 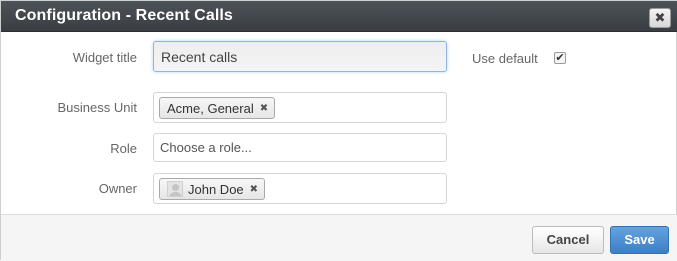 I want to click on business-unit-chip: Acme, General ✖, so click(x=217, y=108).